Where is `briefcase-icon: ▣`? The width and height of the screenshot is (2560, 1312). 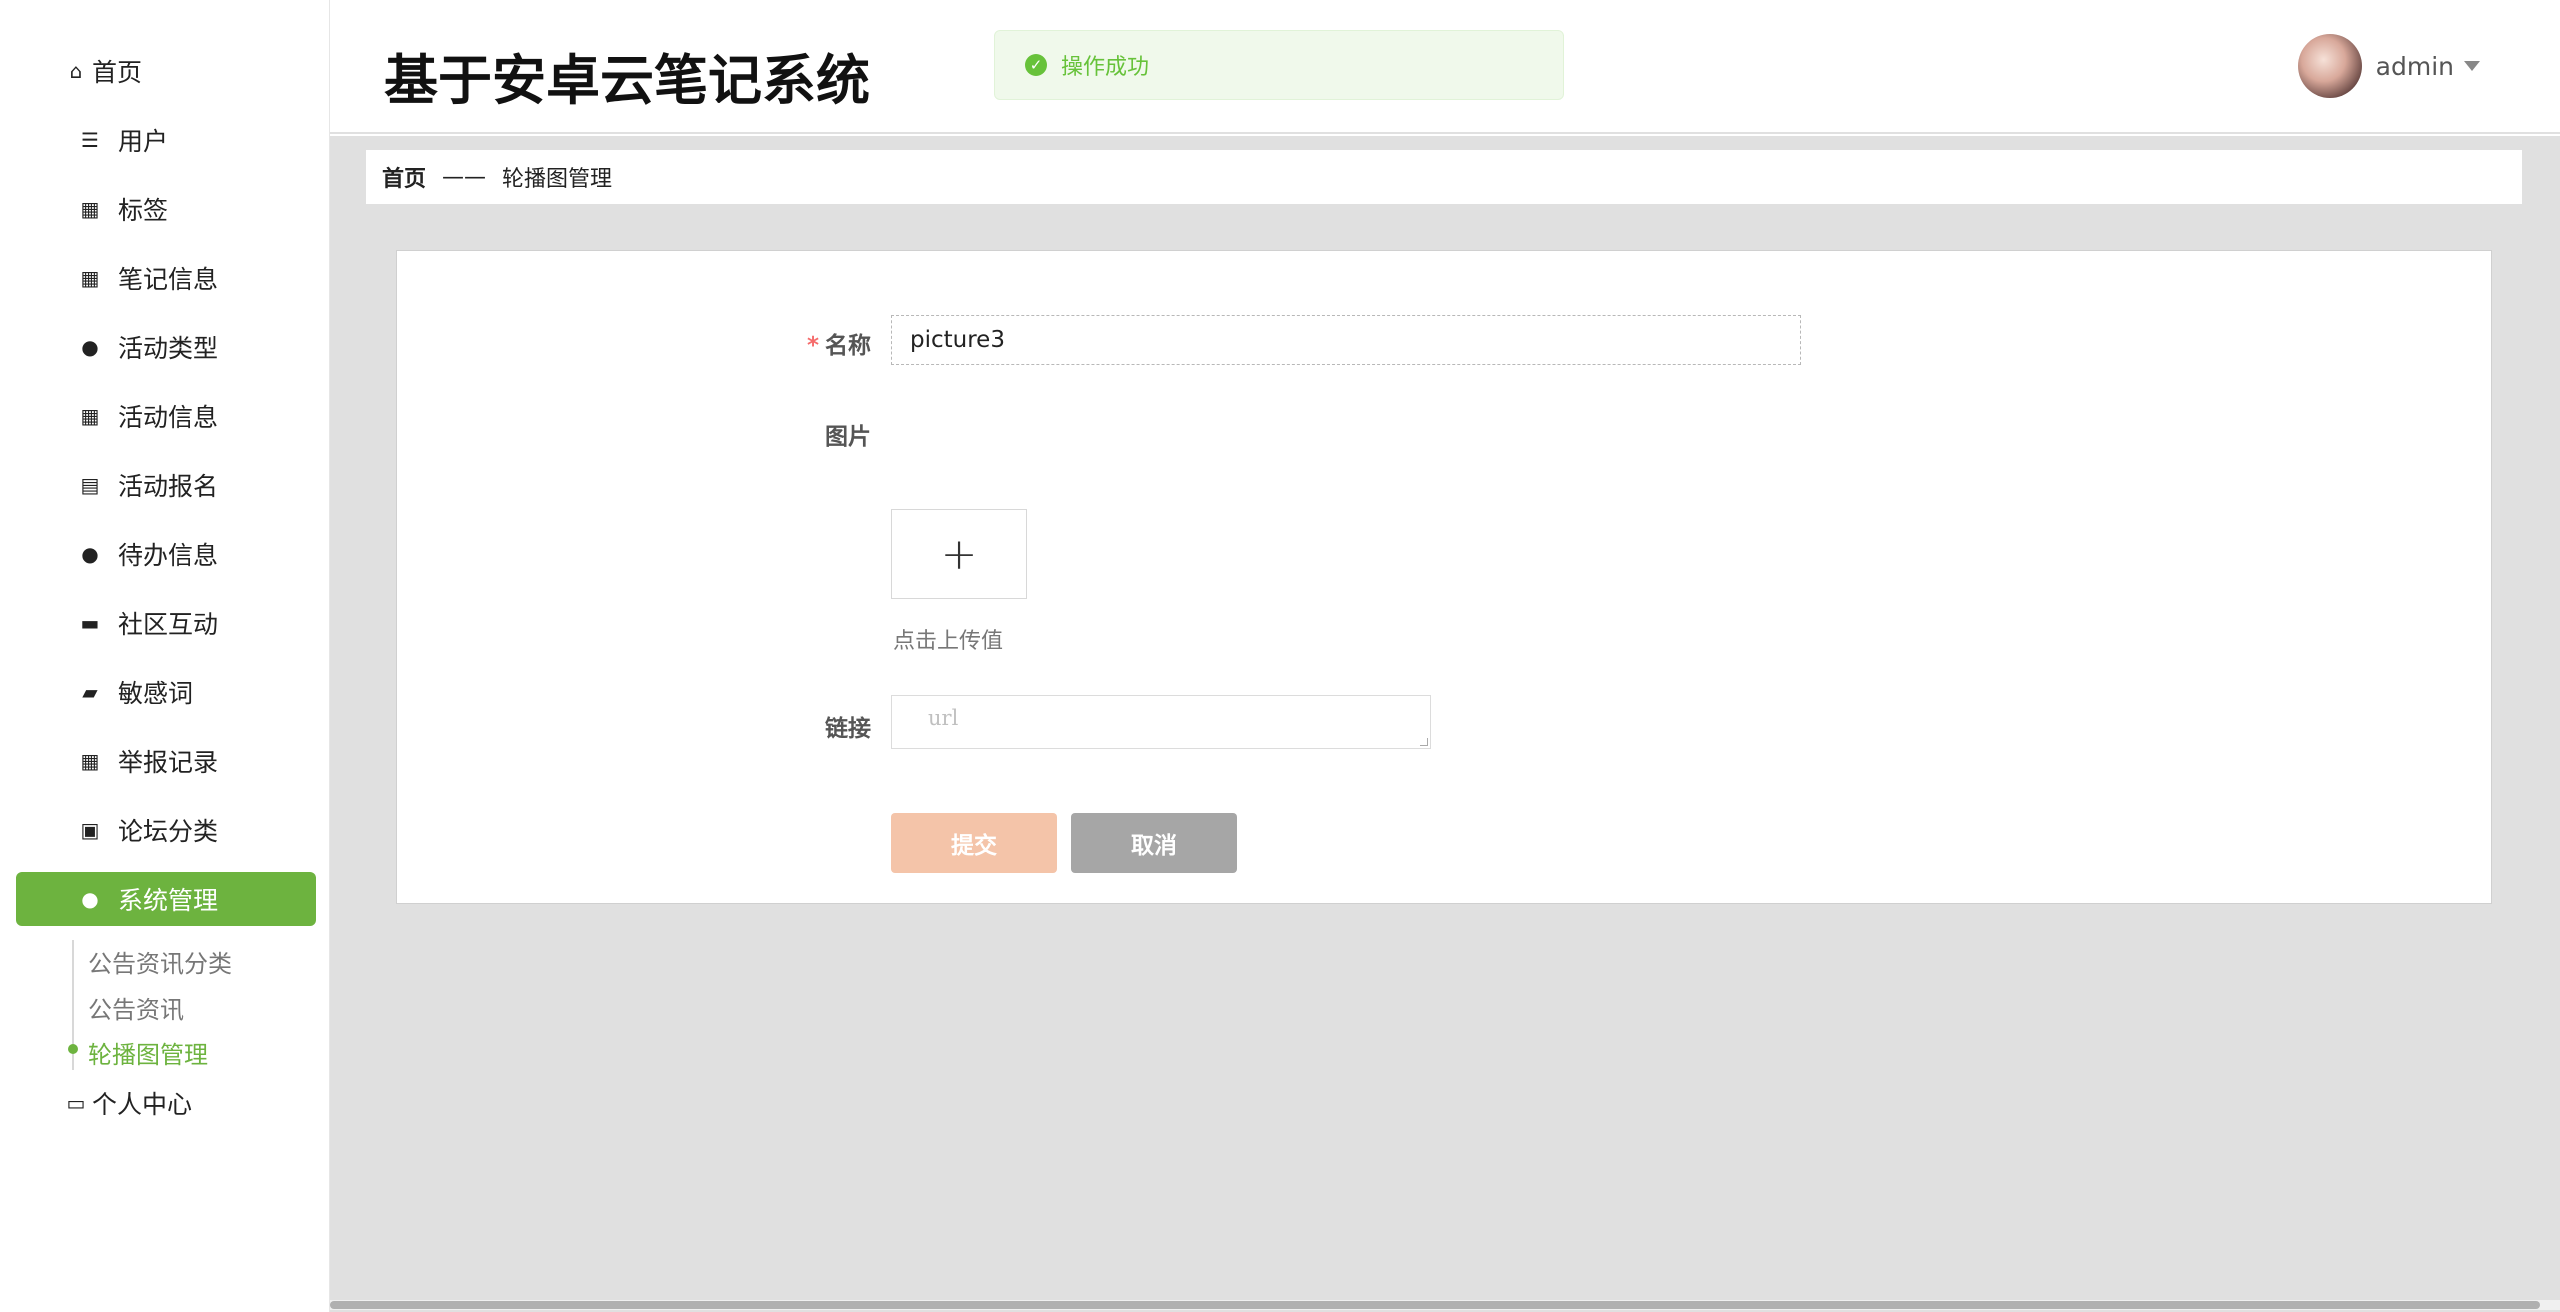 briefcase-icon: ▣ is located at coordinates (90, 830).